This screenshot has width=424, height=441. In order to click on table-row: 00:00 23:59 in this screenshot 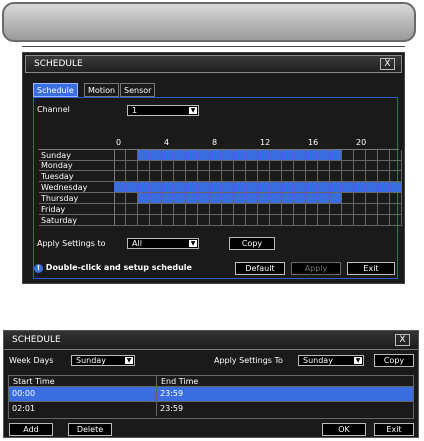, I will do `click(211, 394)`.